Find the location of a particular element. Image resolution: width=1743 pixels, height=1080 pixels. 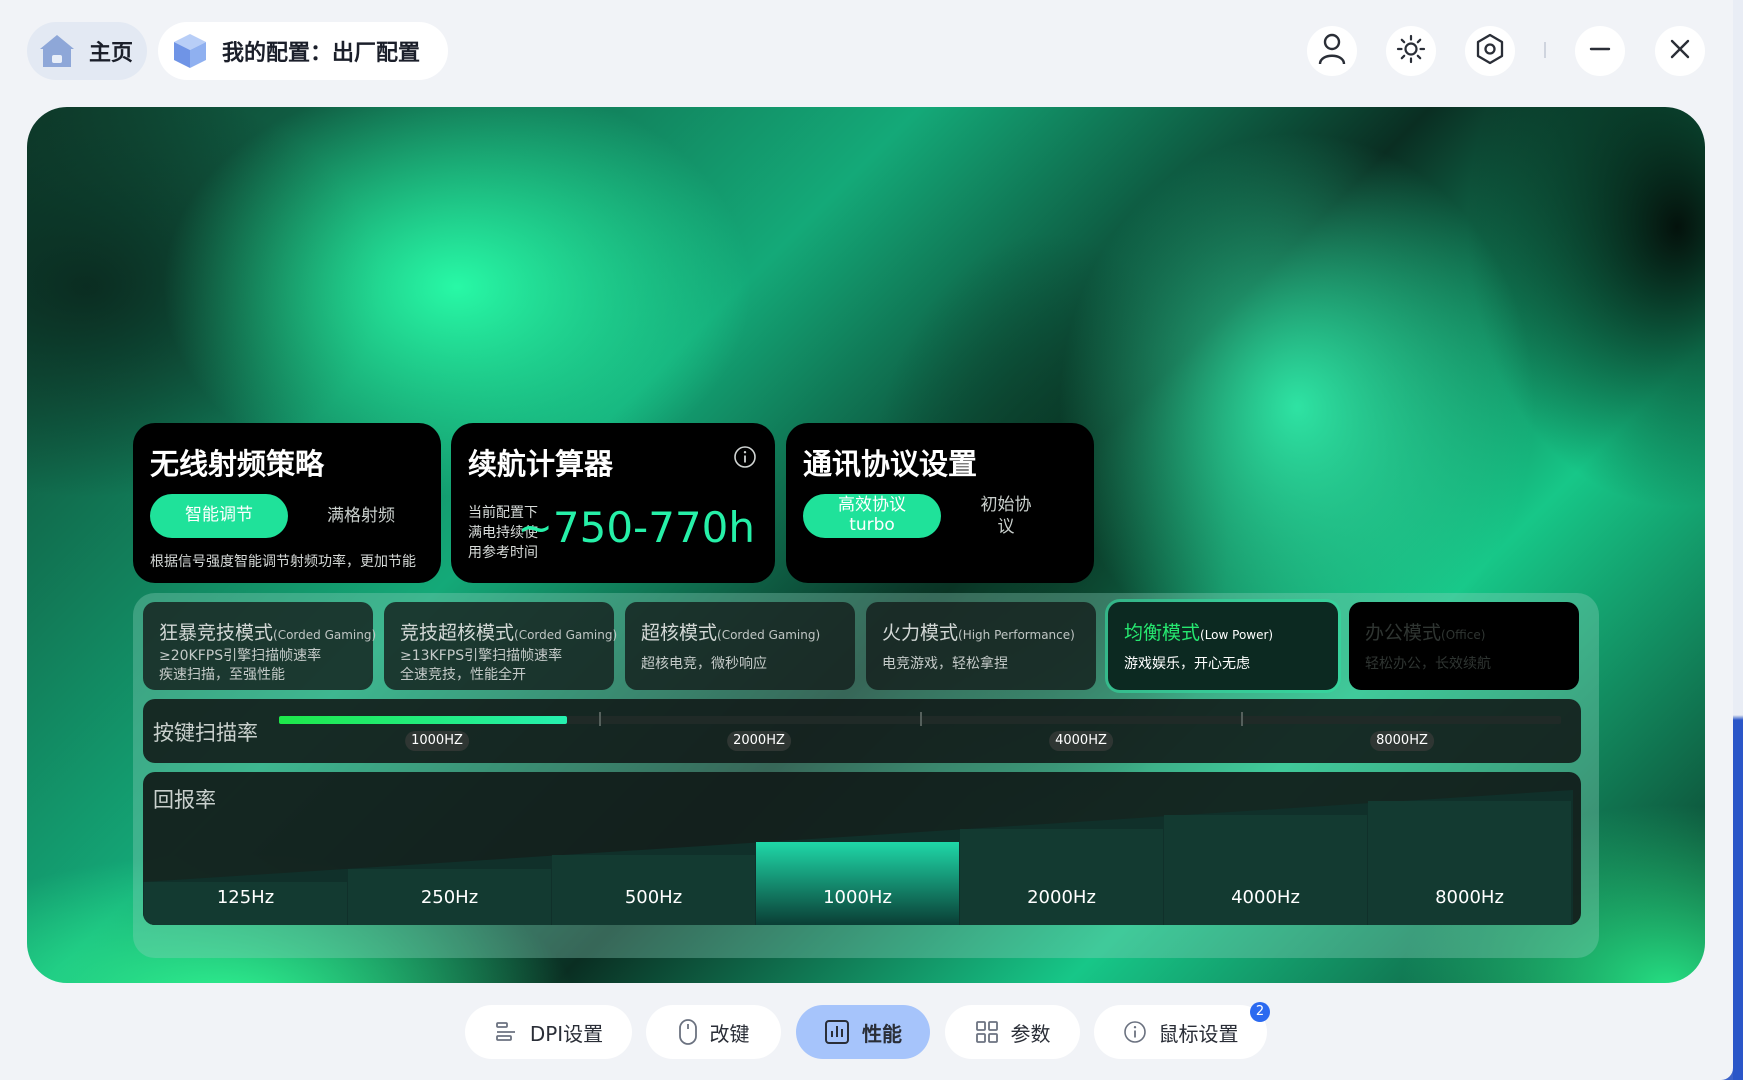

user-icon is located at coordinates (1332, 51).